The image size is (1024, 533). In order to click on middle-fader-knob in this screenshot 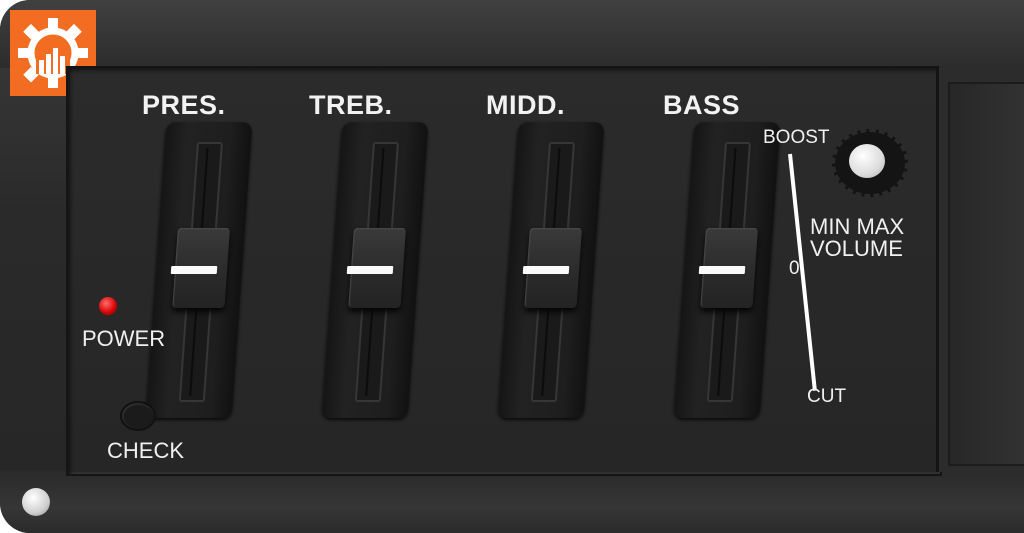, I will do `click(552, 268)`.